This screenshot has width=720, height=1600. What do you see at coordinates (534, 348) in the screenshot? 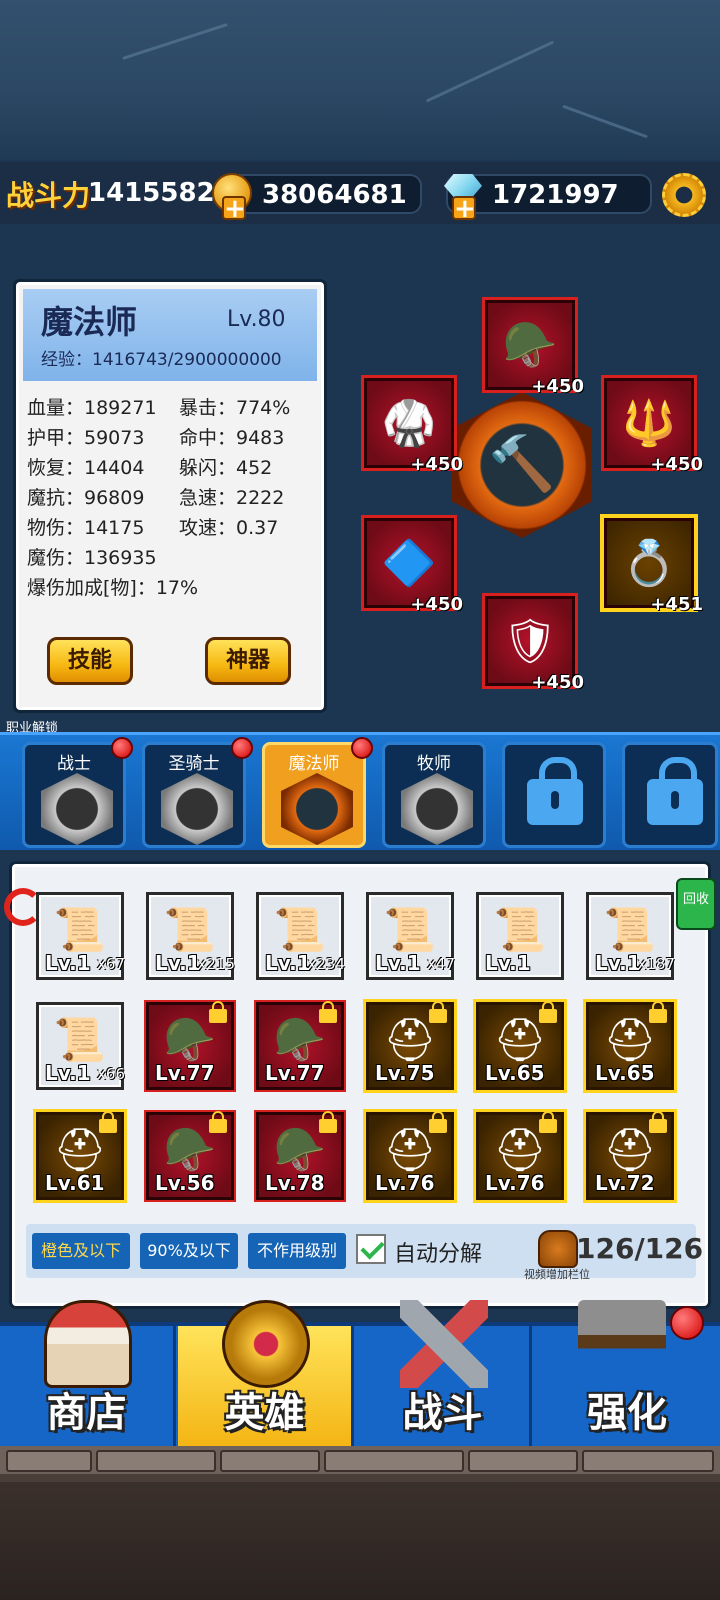
I see `equip-slot-top: 🪖 +450` at bounding box center [534, 348].